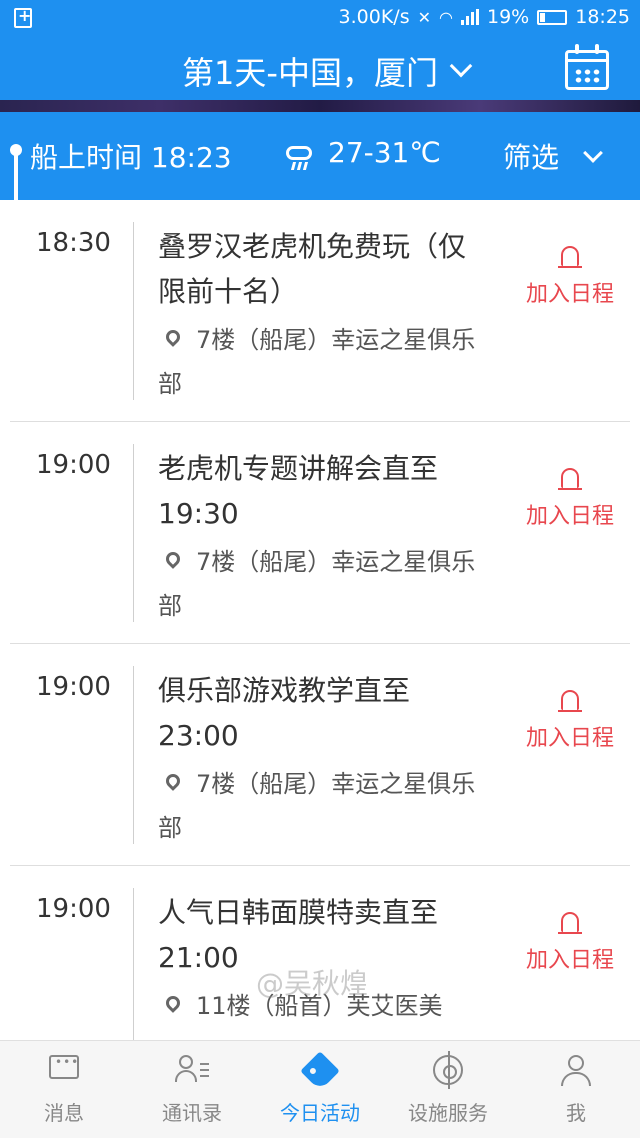 The image size is (640, 1138). I want to click on timeline-pin-icon, so click(16, 172).